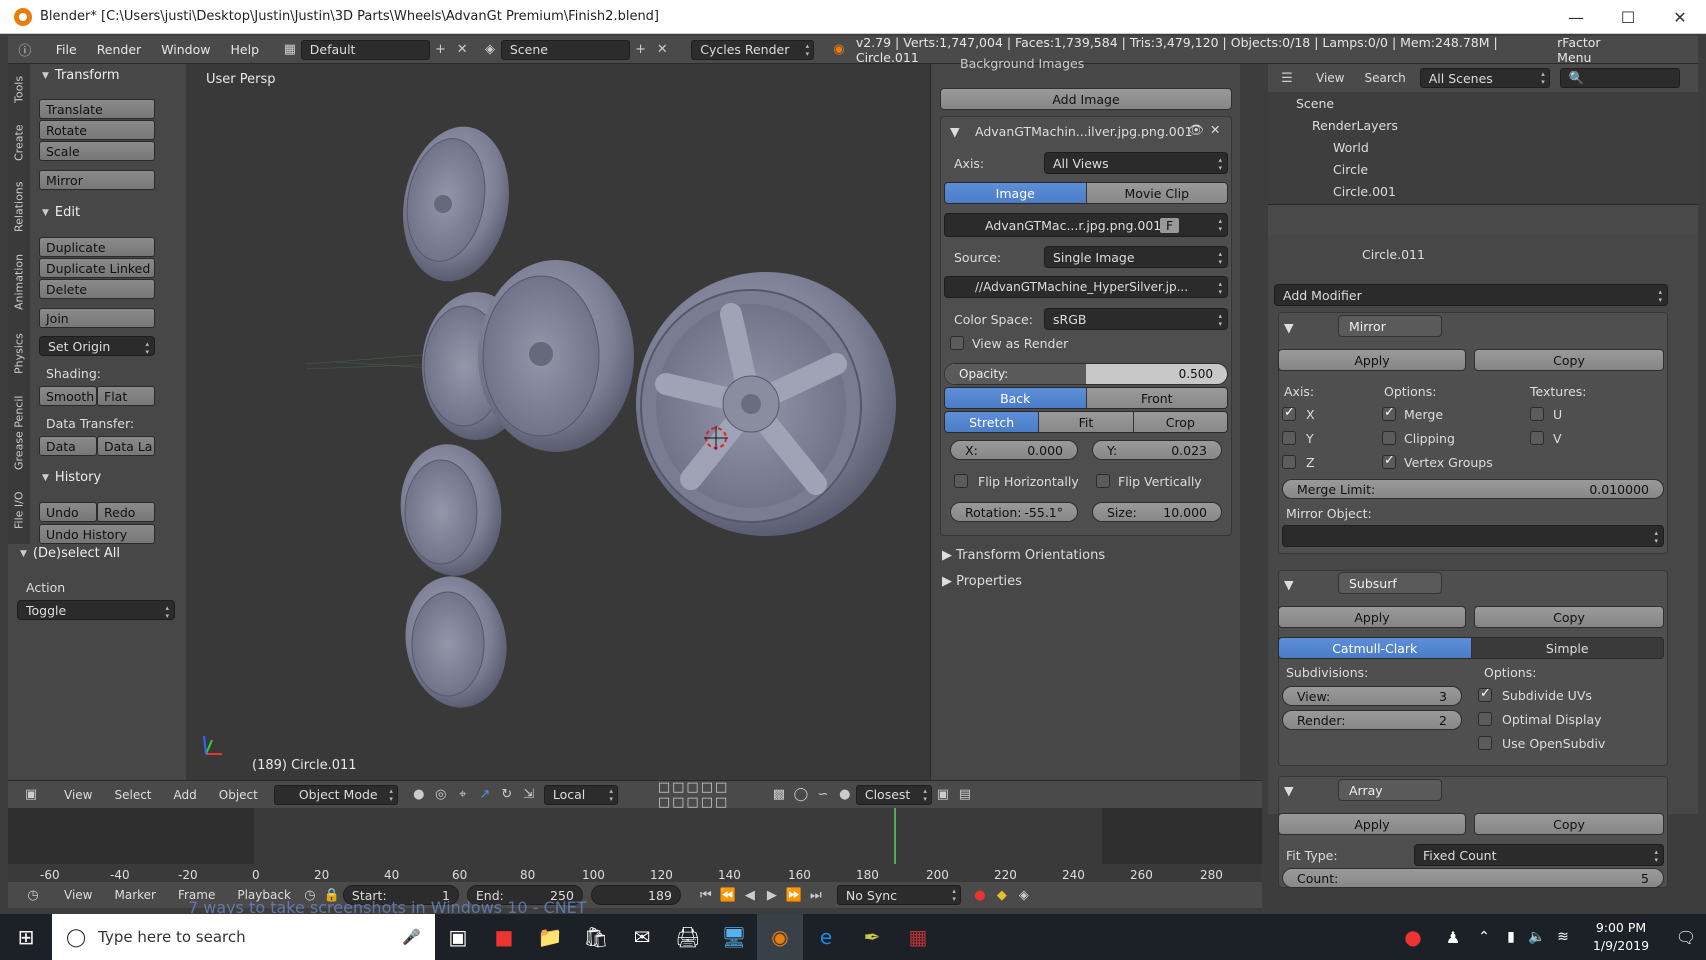  Describe the element at coordinates (61, 212) in the screenshot. I see `edit-panel-header: Edit` at that location.